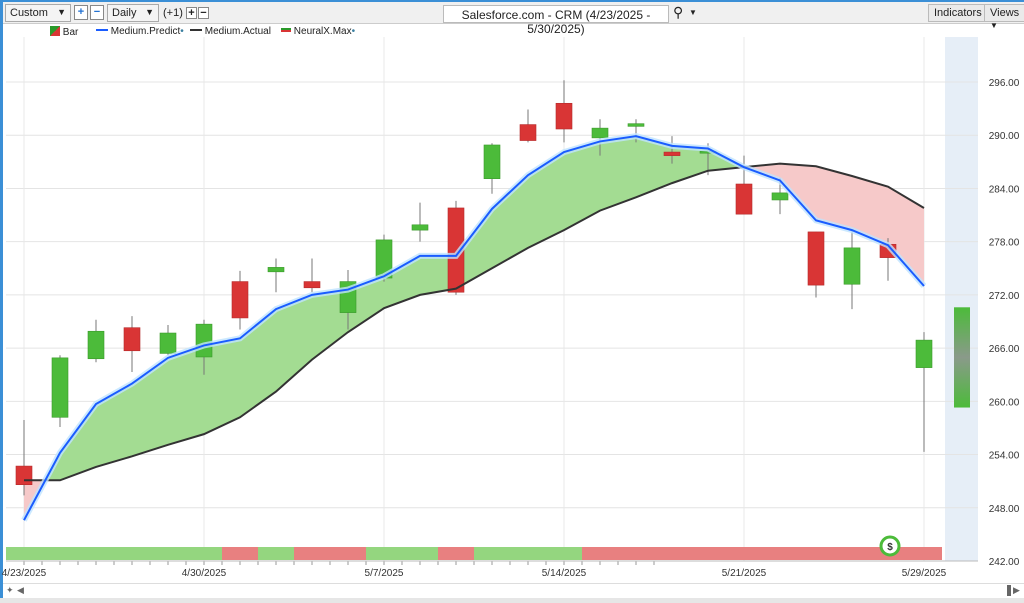  I want to click on x-tick-label: 4/23/2025, so click(24, 573).